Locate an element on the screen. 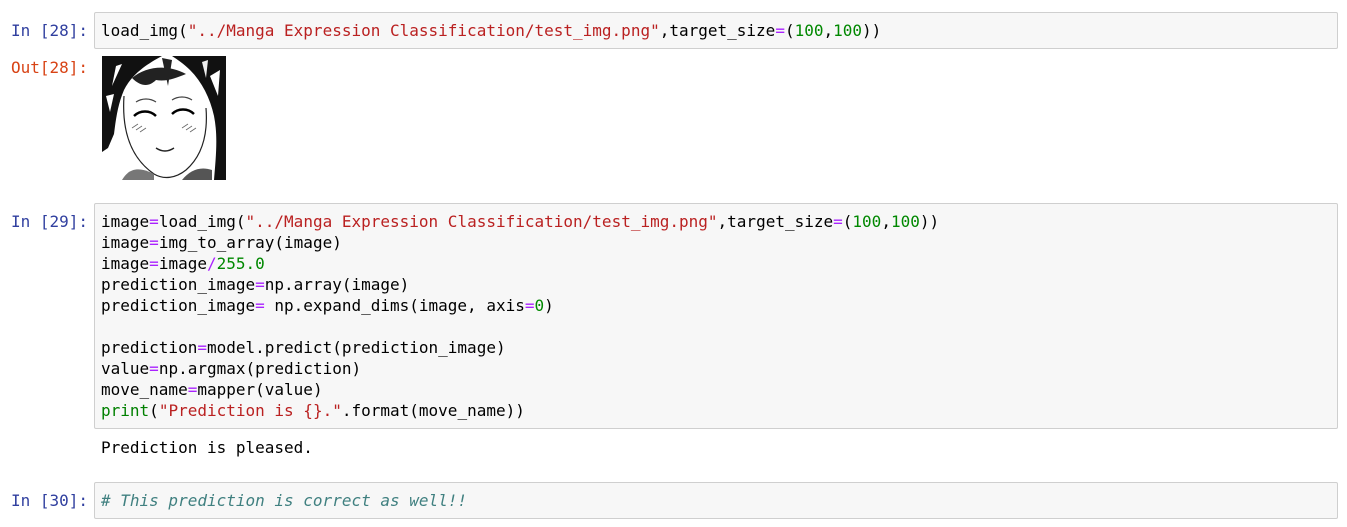 This screenshot has width=1347, height=527. code-comment: # This prediction is correct as well!! is located at coordinates (284, 500).